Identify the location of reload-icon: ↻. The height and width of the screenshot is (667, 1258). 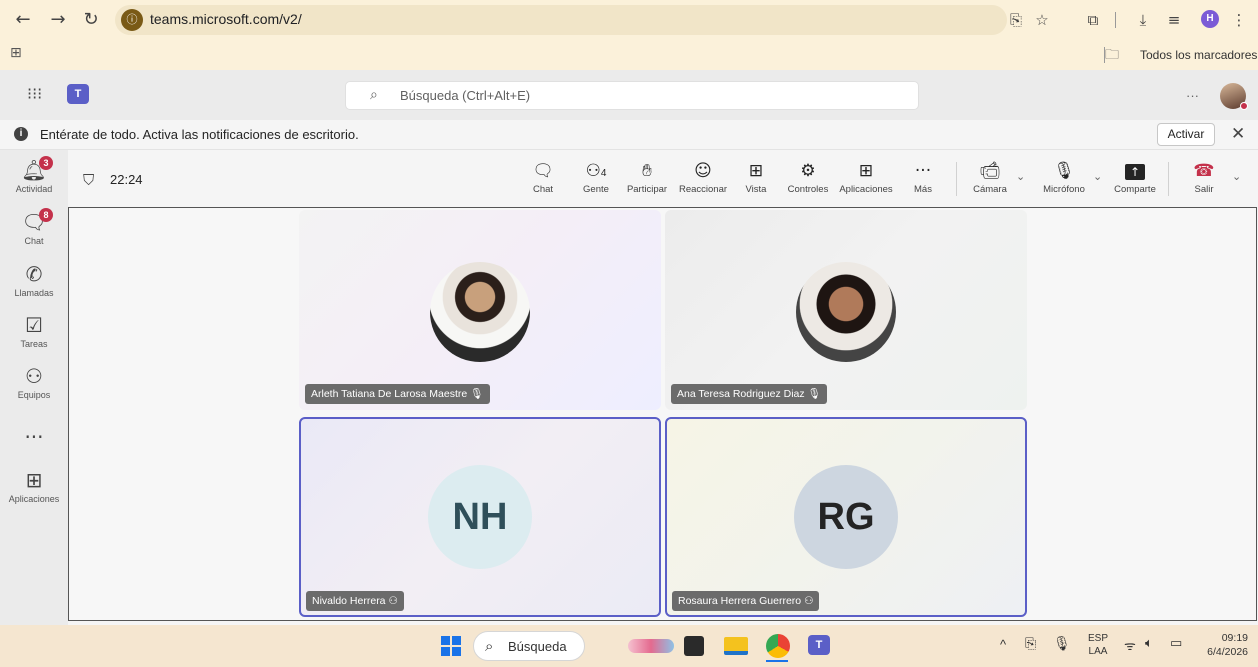
(91, 20).